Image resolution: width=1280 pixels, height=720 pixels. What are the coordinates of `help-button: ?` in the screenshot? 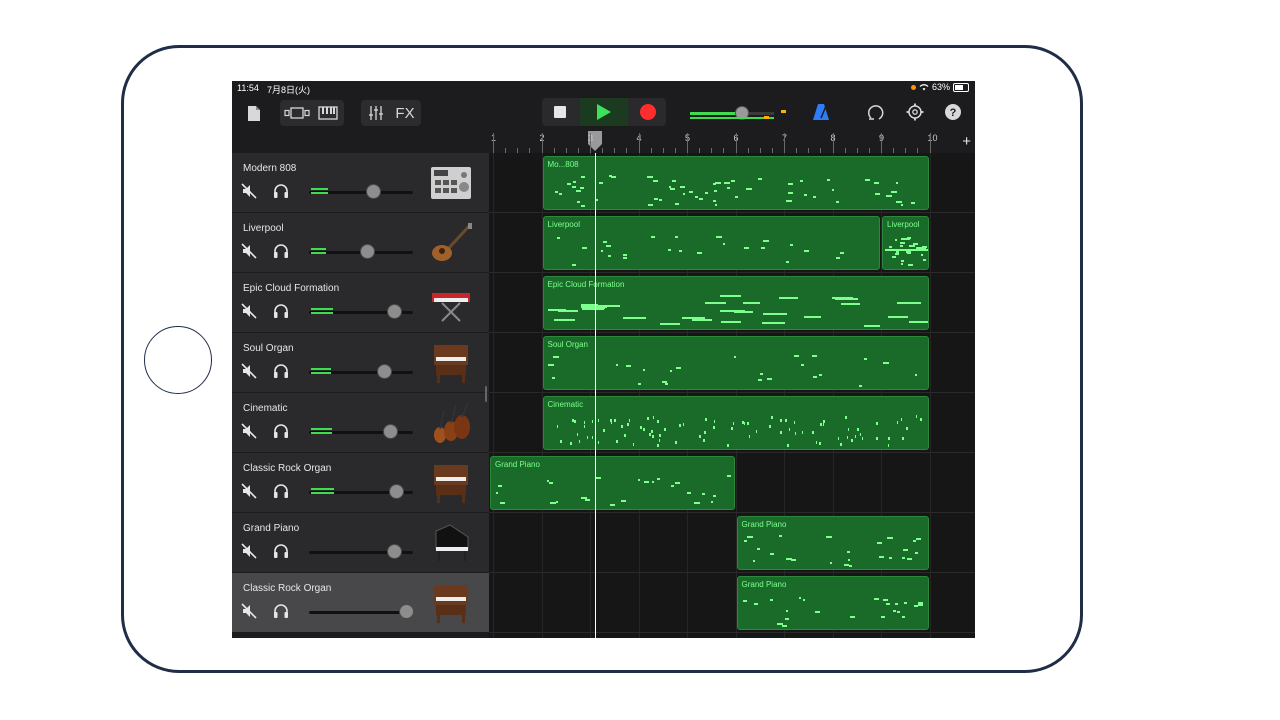 It's located at (953, 112).